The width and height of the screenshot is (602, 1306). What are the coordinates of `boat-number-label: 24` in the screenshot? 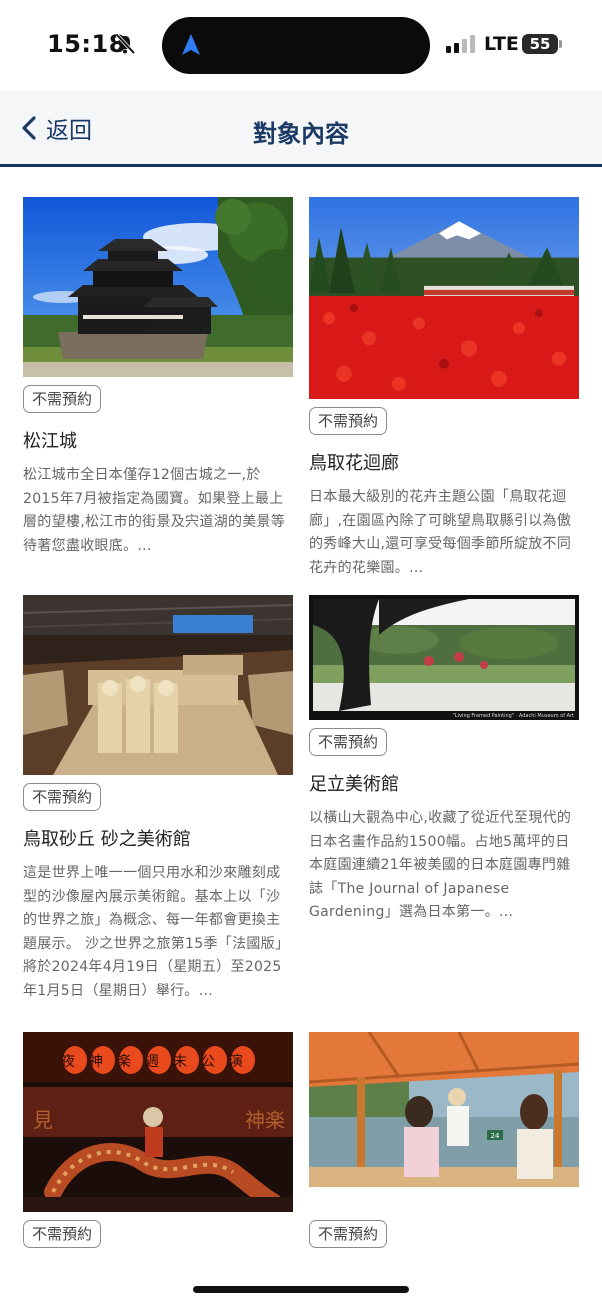 It's located at (495, 1136).